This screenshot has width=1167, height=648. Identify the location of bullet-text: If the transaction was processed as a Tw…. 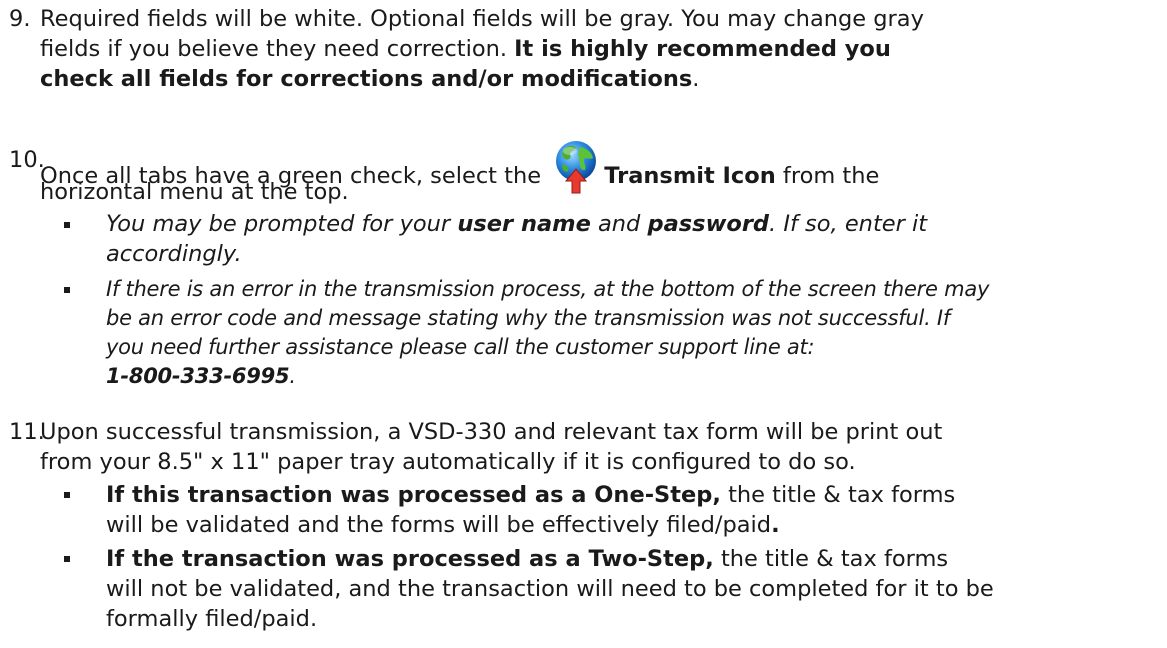
(631, 589).